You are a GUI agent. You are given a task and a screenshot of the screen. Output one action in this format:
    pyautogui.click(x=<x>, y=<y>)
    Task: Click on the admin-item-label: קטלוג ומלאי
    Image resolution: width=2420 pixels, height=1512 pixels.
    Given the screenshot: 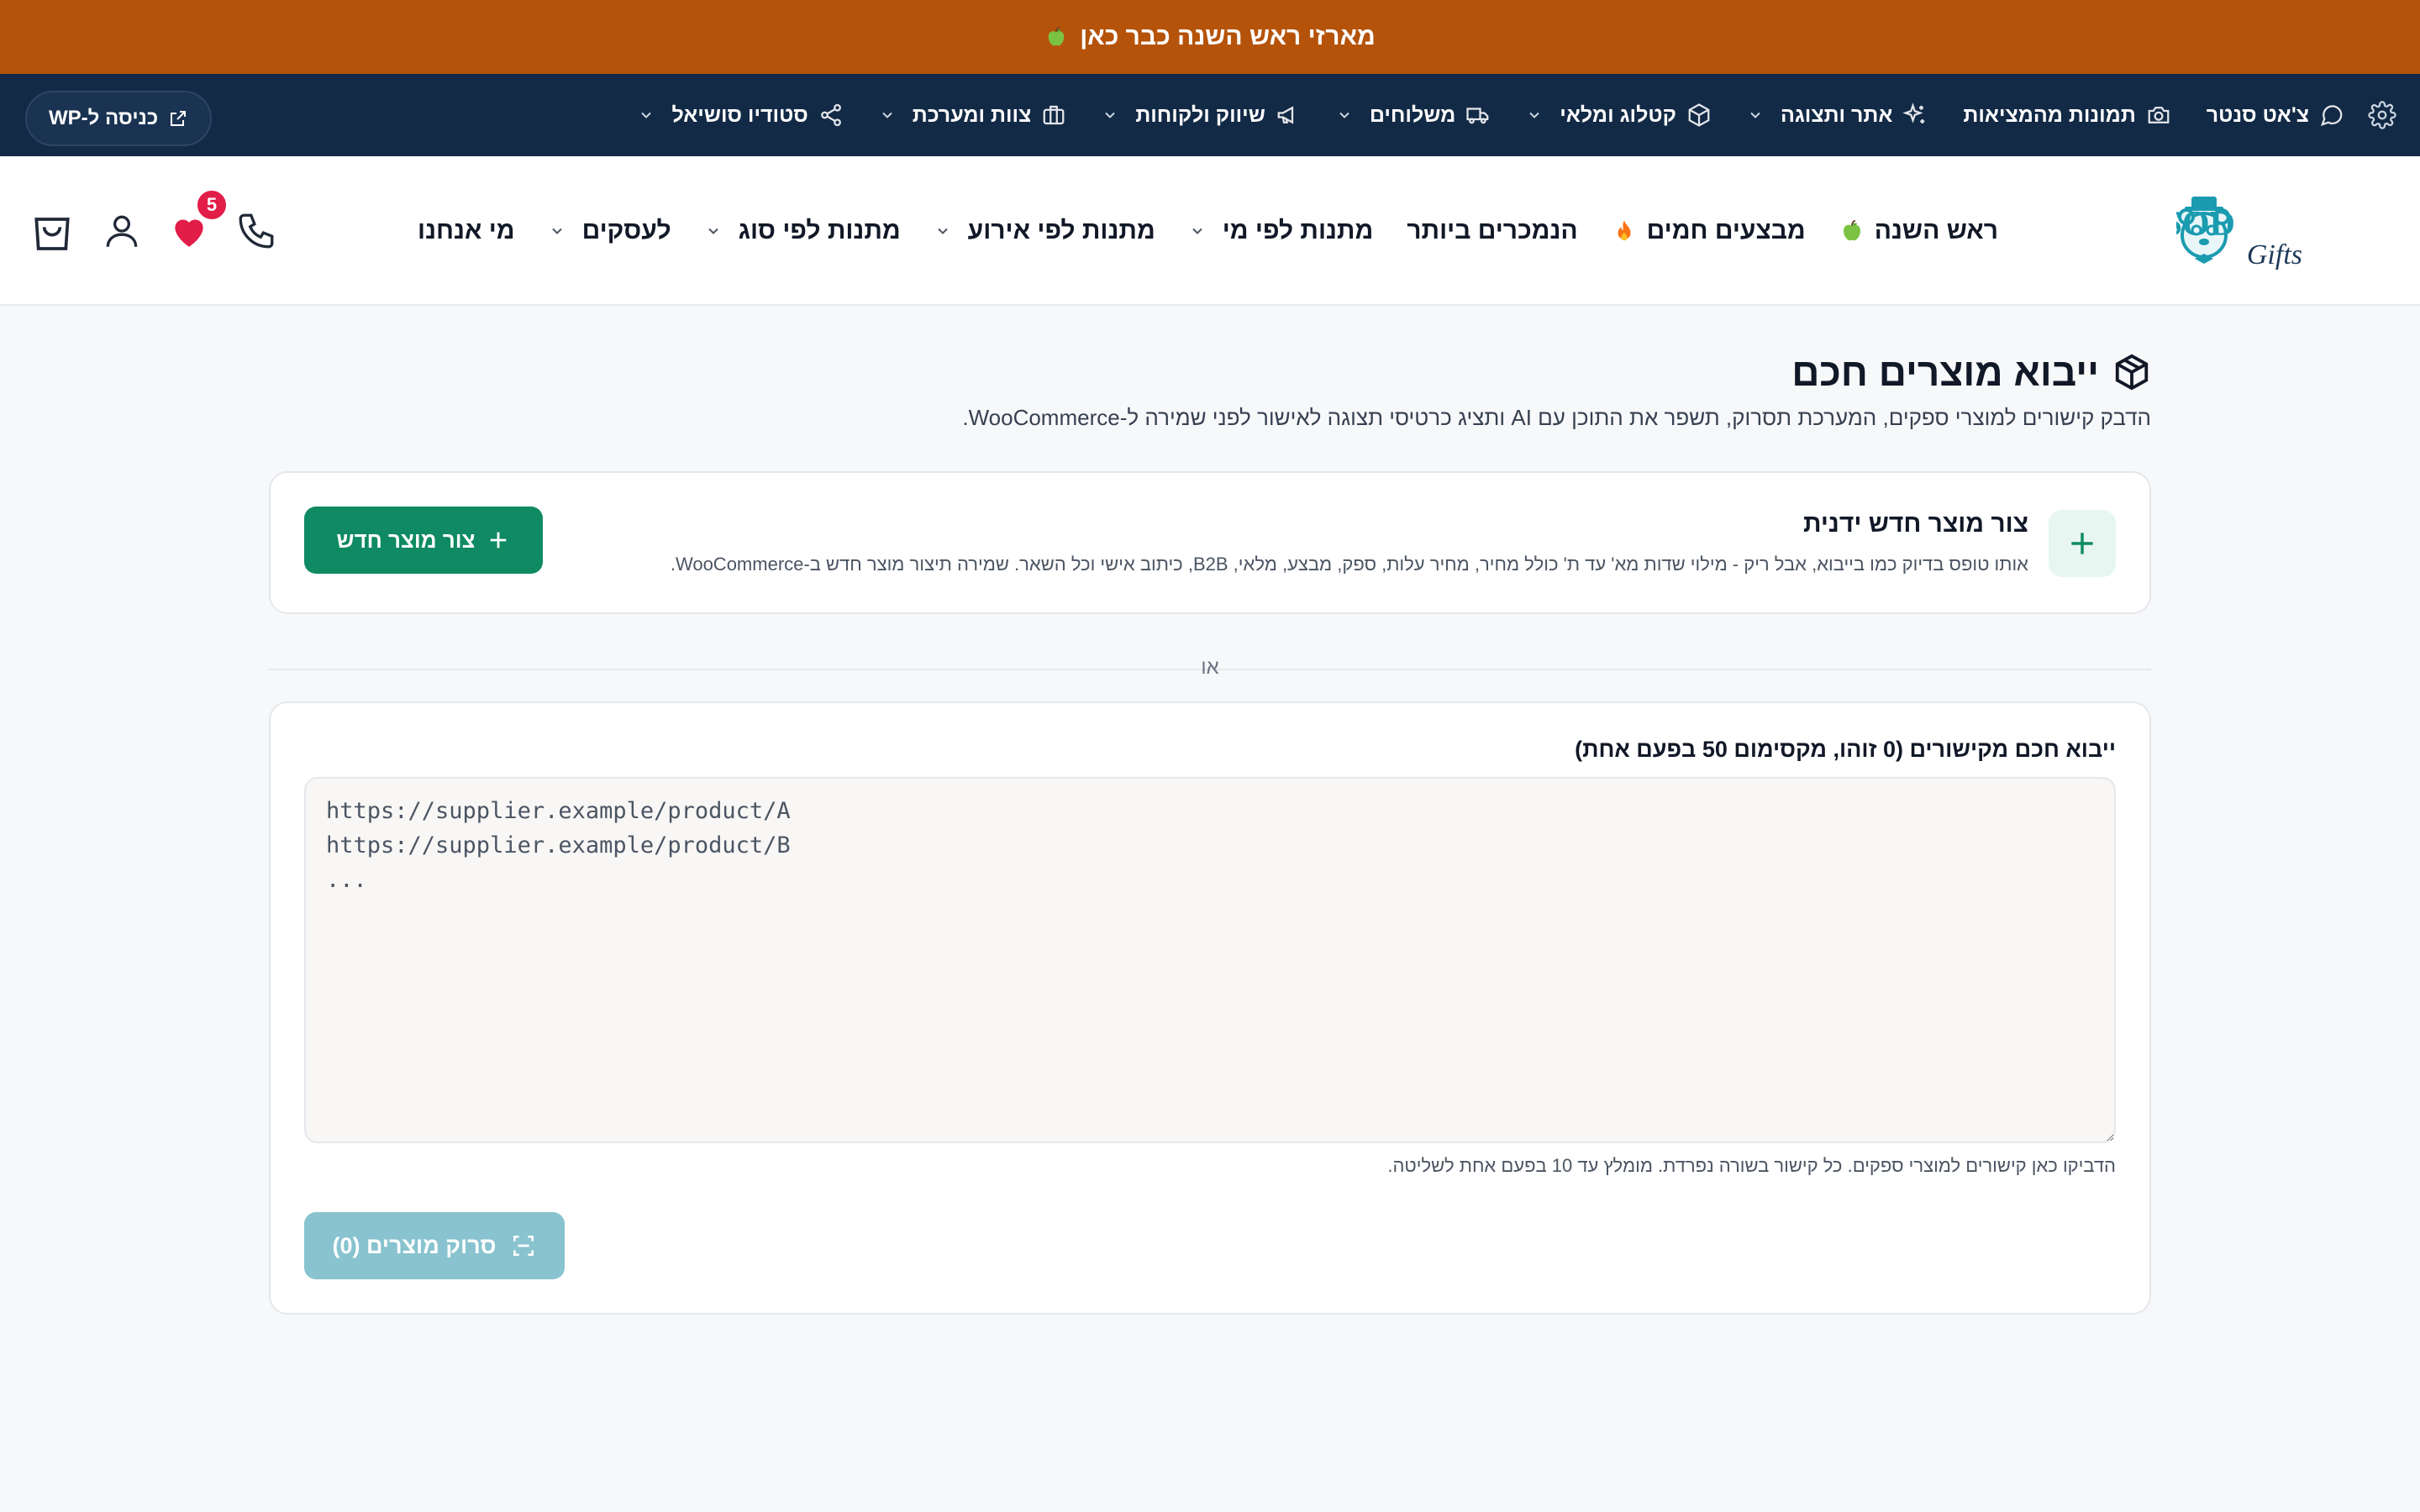 What is the action you would take?
    pyautogui.click(x=1618, y=114)
    